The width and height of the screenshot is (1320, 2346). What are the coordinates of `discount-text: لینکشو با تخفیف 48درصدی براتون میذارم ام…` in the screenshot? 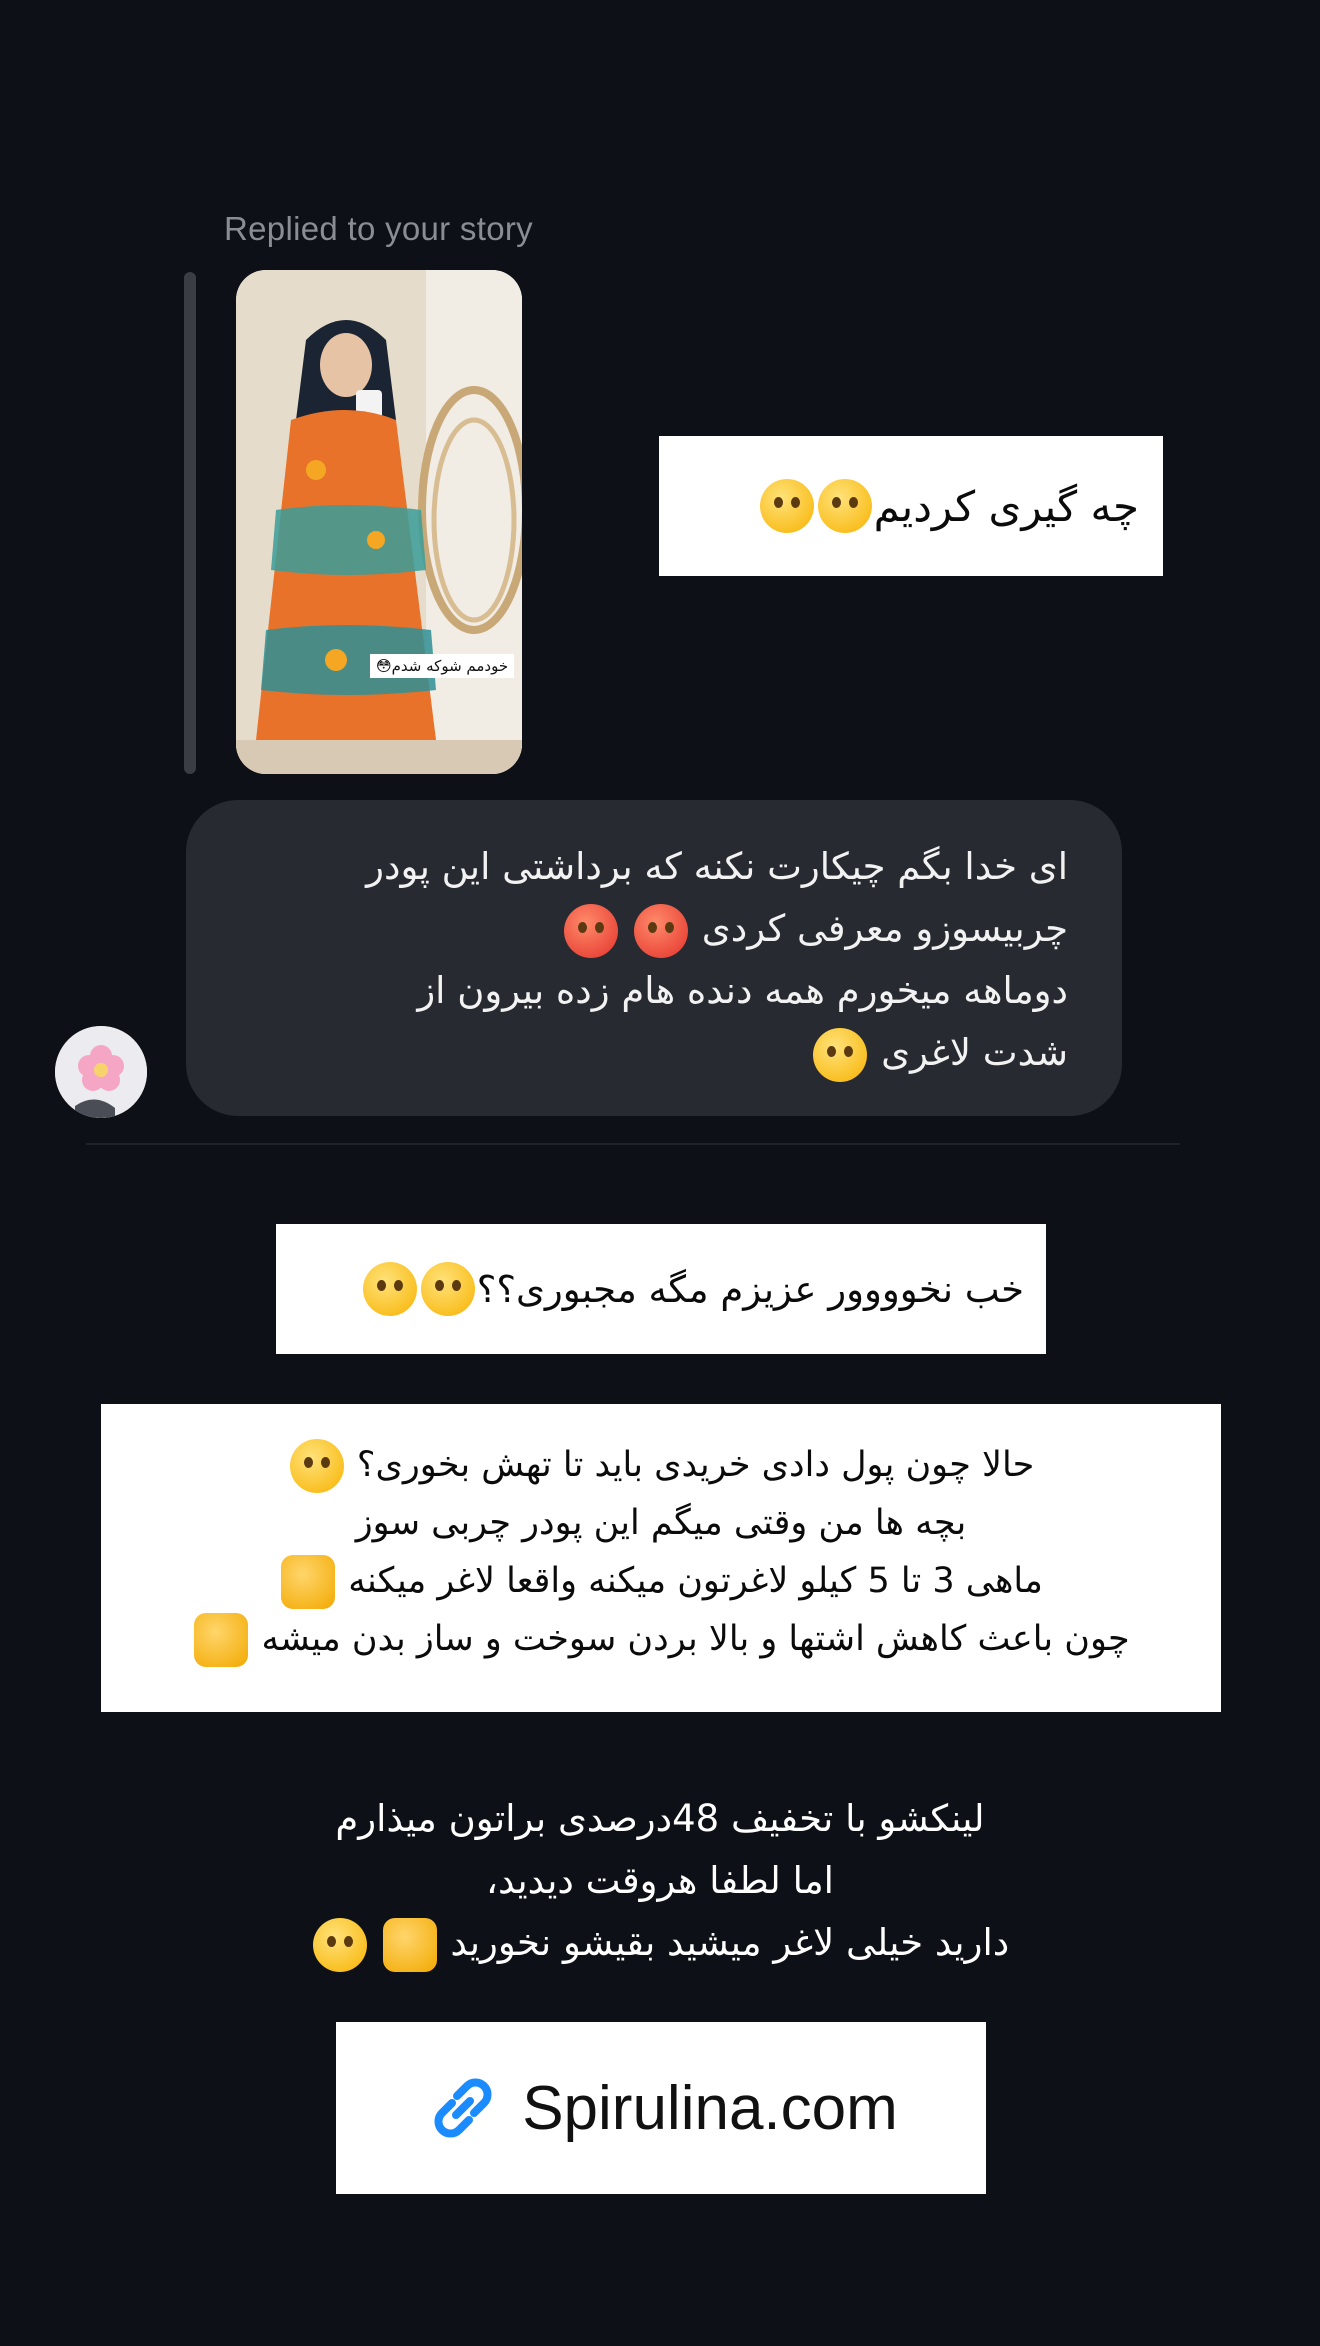 It's located at (660, 1881).